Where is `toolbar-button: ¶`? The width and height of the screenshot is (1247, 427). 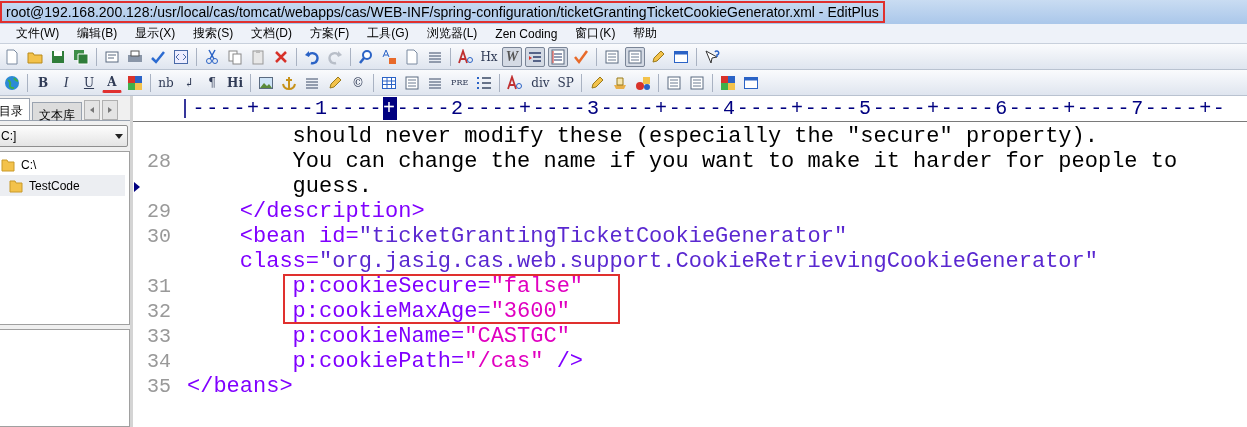
toolbar-button: ¶ is located at coordinates (212, 82).